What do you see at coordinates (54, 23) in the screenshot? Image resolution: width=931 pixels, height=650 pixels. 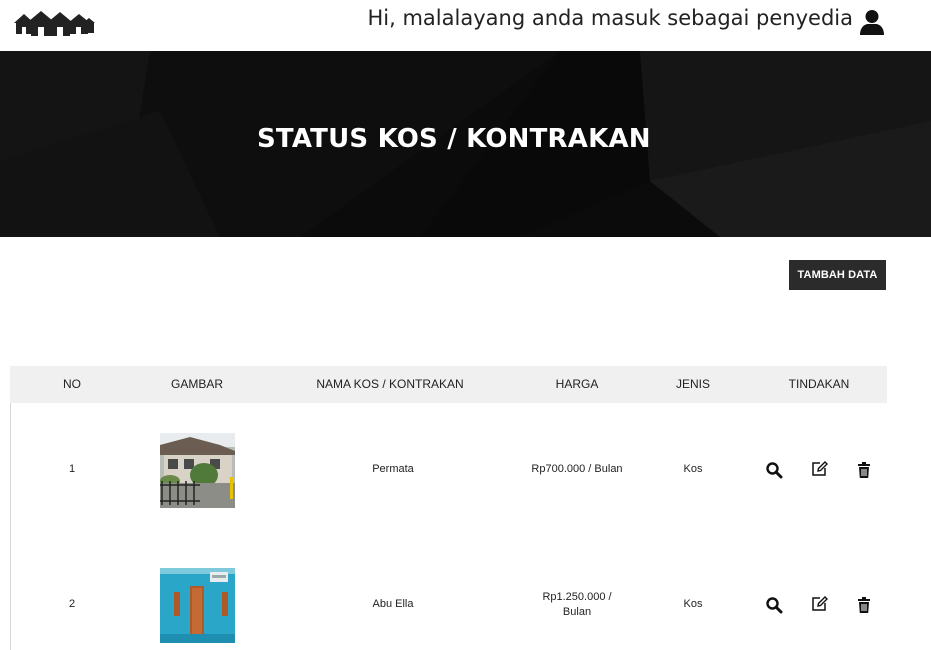 I see `houses-logo-icon` at bounding box center [54, 23].